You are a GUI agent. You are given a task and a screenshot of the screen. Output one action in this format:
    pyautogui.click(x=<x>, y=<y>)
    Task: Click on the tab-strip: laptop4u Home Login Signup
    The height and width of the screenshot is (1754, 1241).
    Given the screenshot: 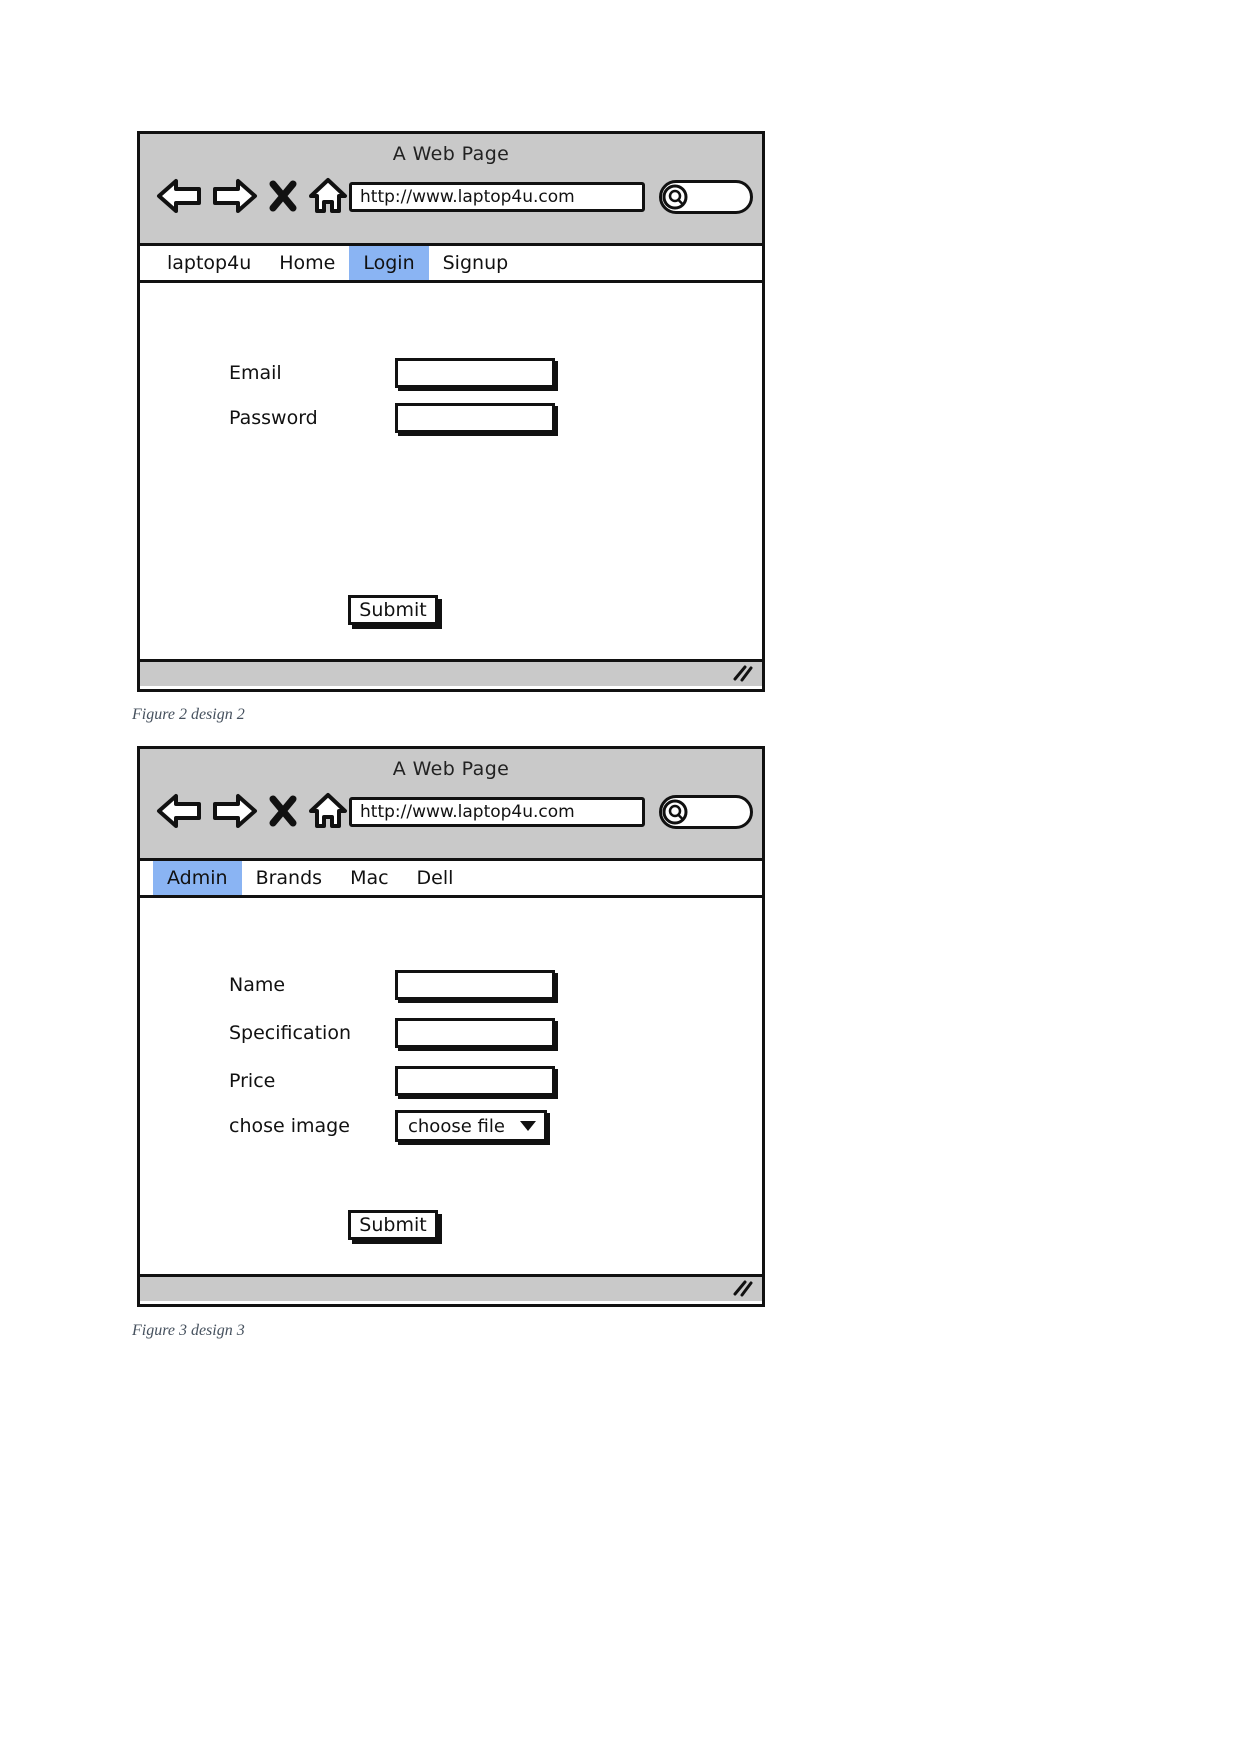 What is the action you would take?
    pyautogui.click(x=451, y=264)
    